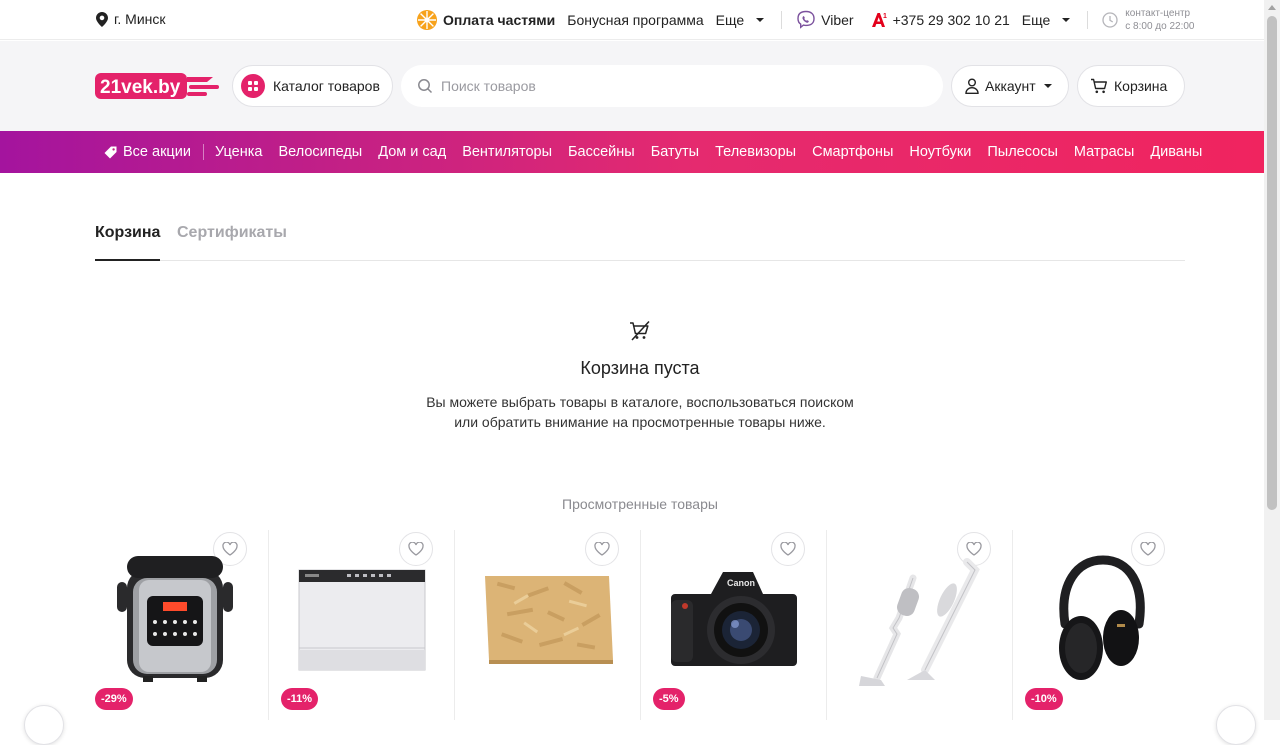 This screenshot has height=745, width=1280. What do you see at coordinates (239, 152) in the screenshot?
I see `nav-item: Уценка` at bounding box center [239, 152].